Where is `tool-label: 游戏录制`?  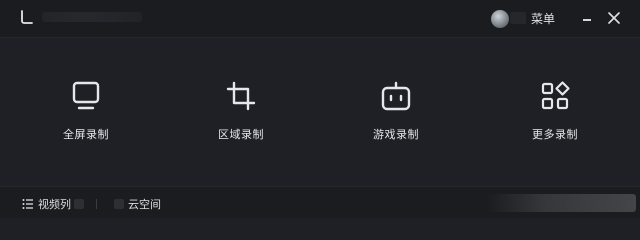 tool-label: 游戏录制 is located at coordinates (396, 134).